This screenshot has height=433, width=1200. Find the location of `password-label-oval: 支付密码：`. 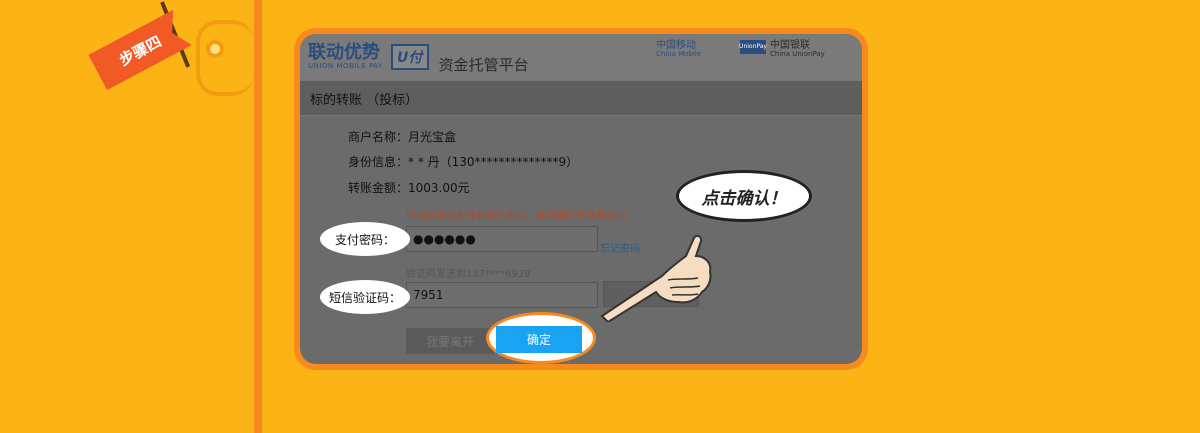

password-label-oval: 支付密码： is located at coordinates (365, 239).